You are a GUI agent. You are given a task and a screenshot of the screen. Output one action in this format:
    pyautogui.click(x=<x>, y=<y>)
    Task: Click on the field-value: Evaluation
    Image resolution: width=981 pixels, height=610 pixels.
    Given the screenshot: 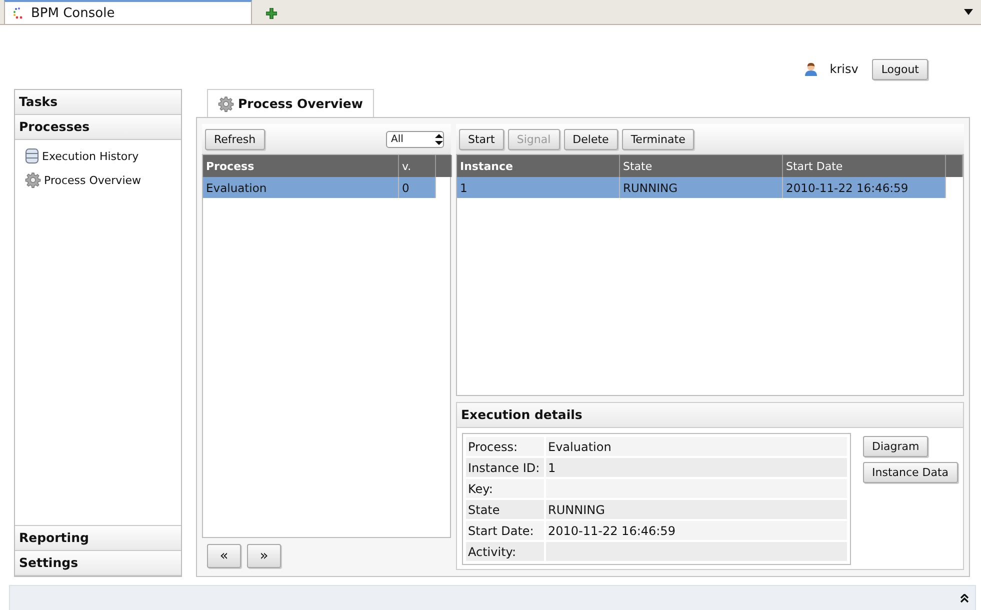 What is the action you would take?
    pyautogui.click(x=696, y=446)
    